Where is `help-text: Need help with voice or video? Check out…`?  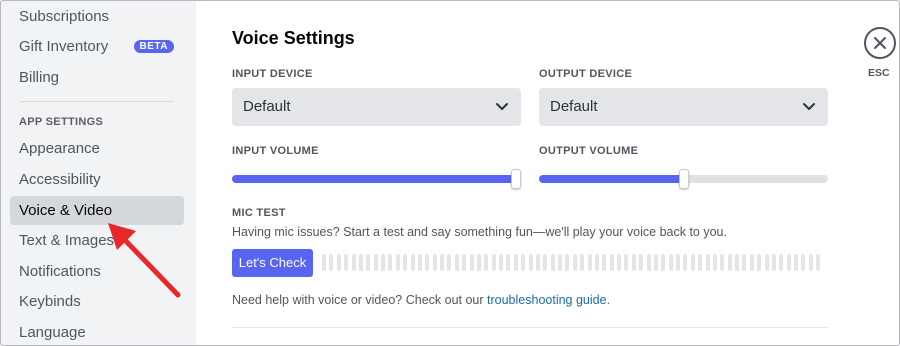 help-text: Need help with voice or video? Check out… is located at coordinates (421, 300).